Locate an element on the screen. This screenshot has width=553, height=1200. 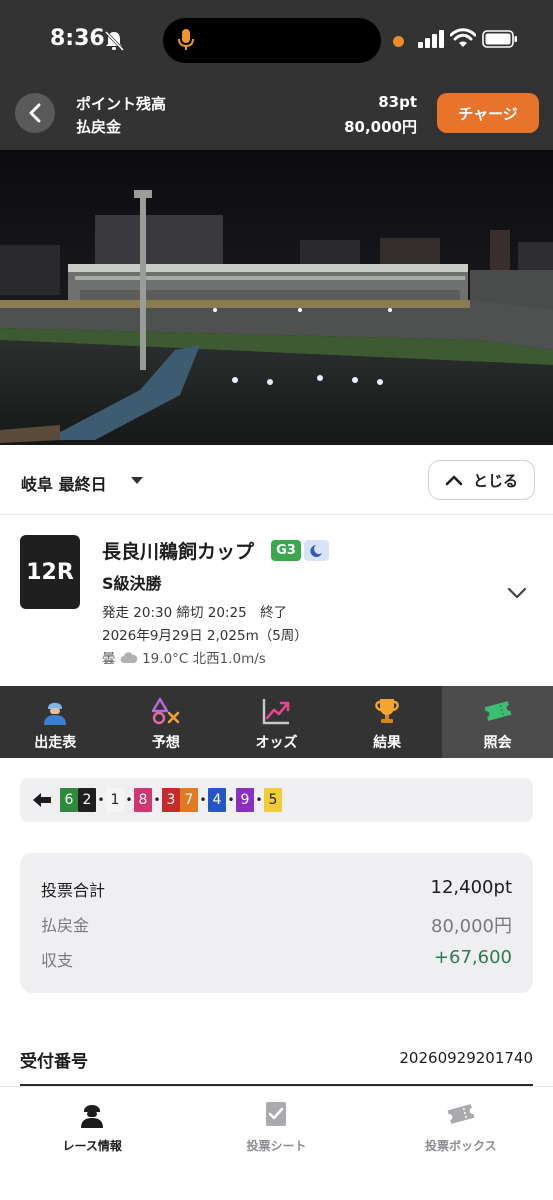
tab-label: 結果 is located at coordinates (387, 743).